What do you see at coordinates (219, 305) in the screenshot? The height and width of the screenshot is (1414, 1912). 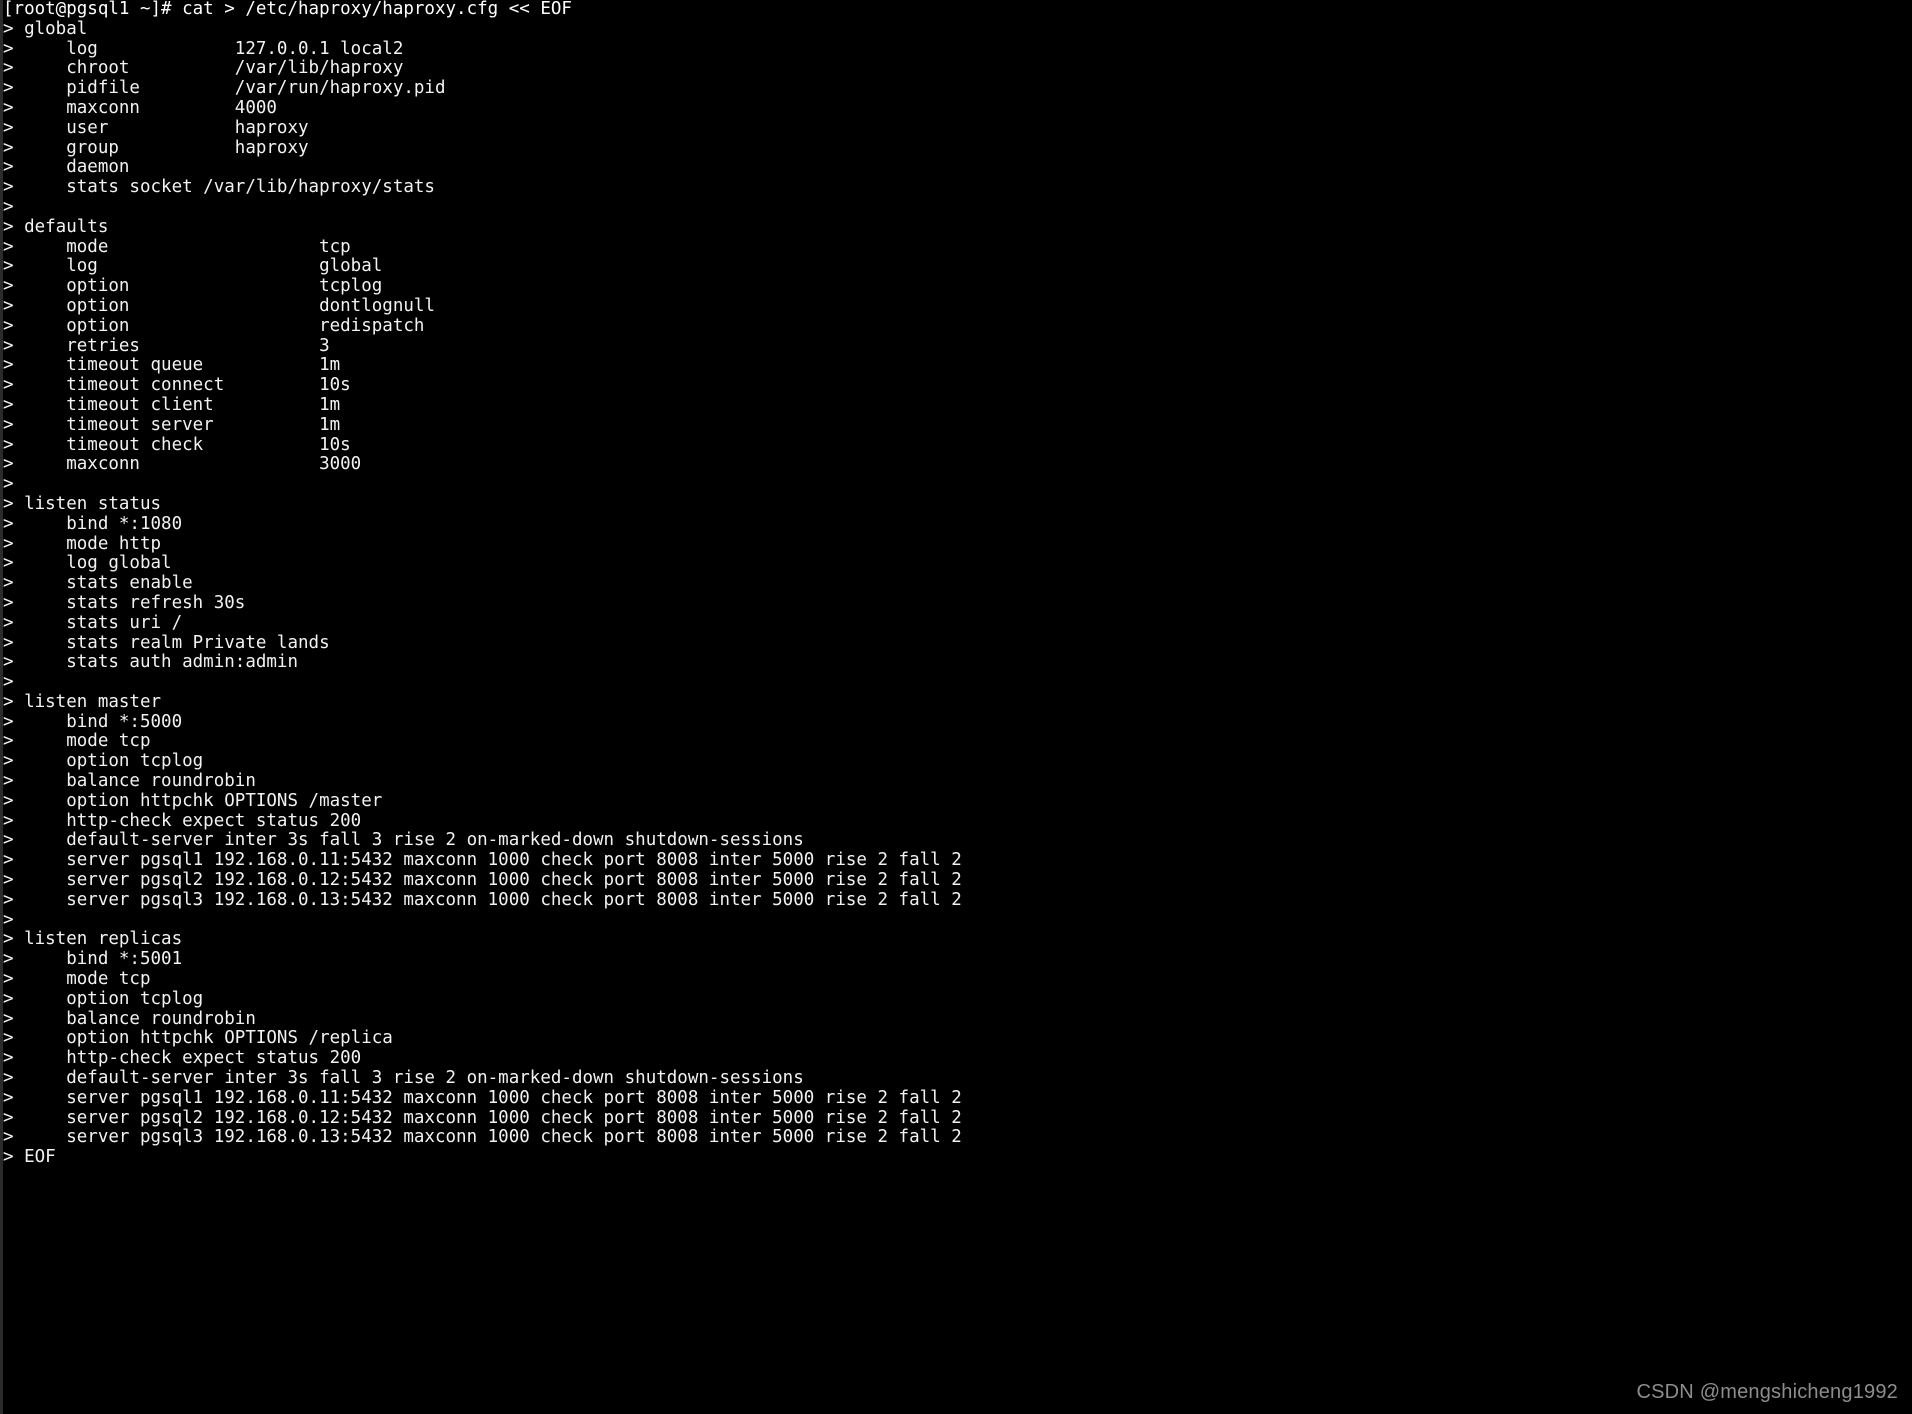 I see `terminal-line: > option dontlognull` at bounding box center [219, 305].